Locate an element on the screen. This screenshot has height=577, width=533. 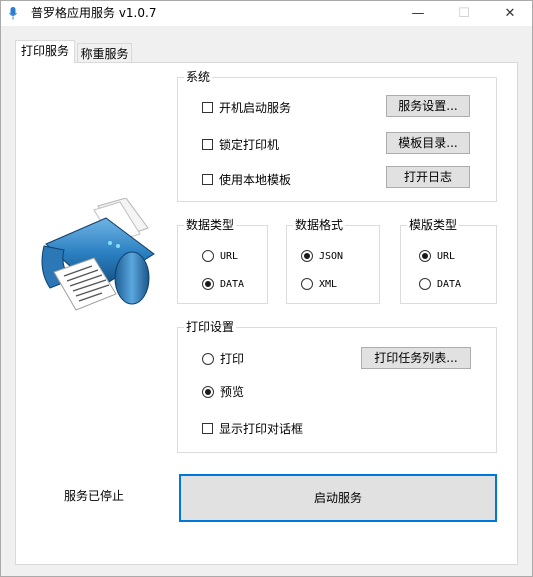
window-title: 普罗格应用服务 v1.0.7 is located at coordinates (94, 13).